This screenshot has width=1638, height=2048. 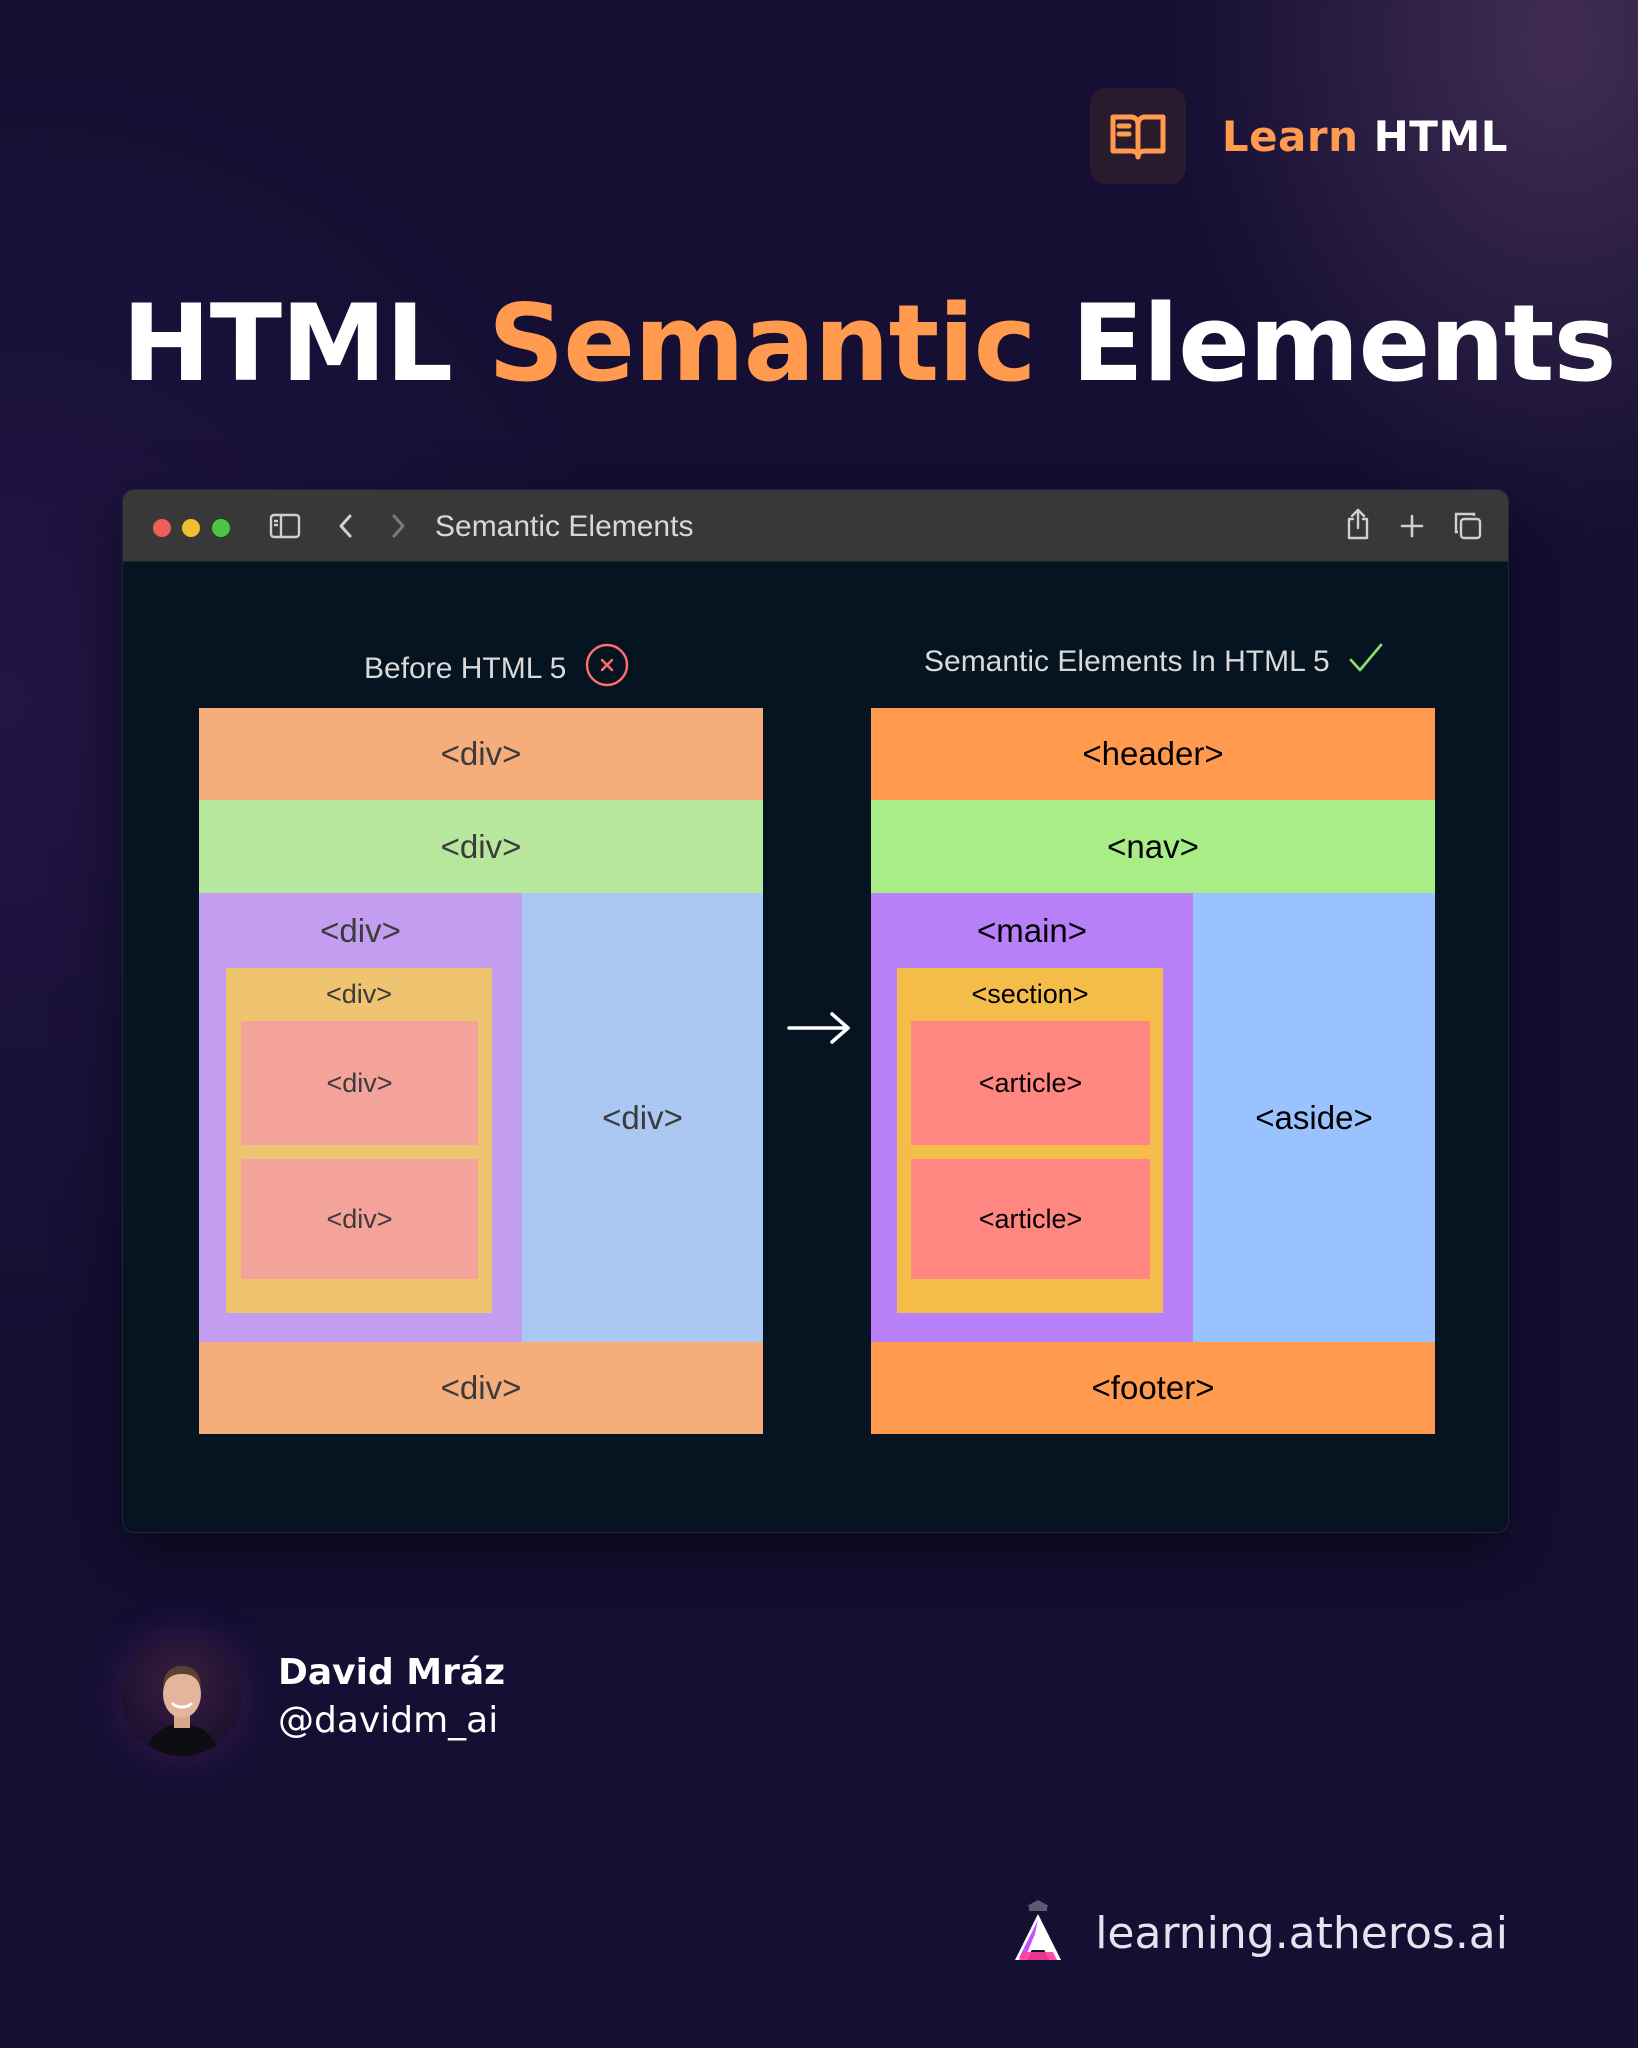 I want to click on window-titlebar: Semantic Elements, so click(x=815, y=526).